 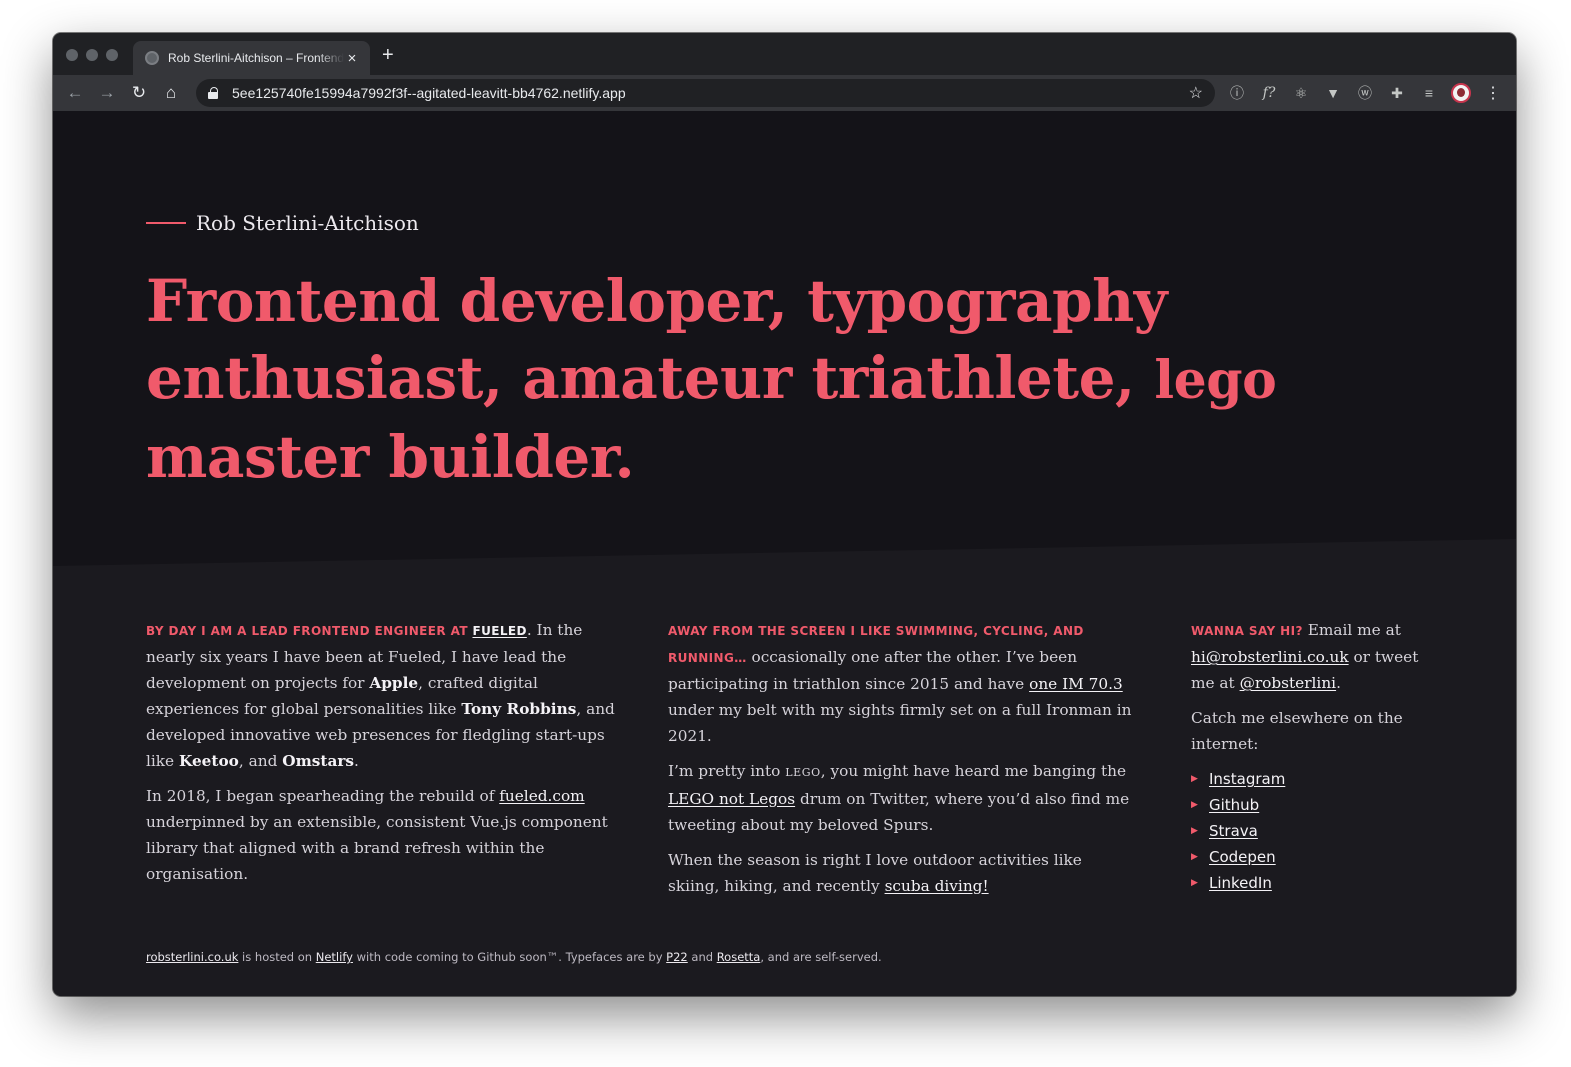 What do you see at coordinates (727, 771) in the screenshot?
I see `lego-text: I’m pretty into` at bounding box center [727, 771].